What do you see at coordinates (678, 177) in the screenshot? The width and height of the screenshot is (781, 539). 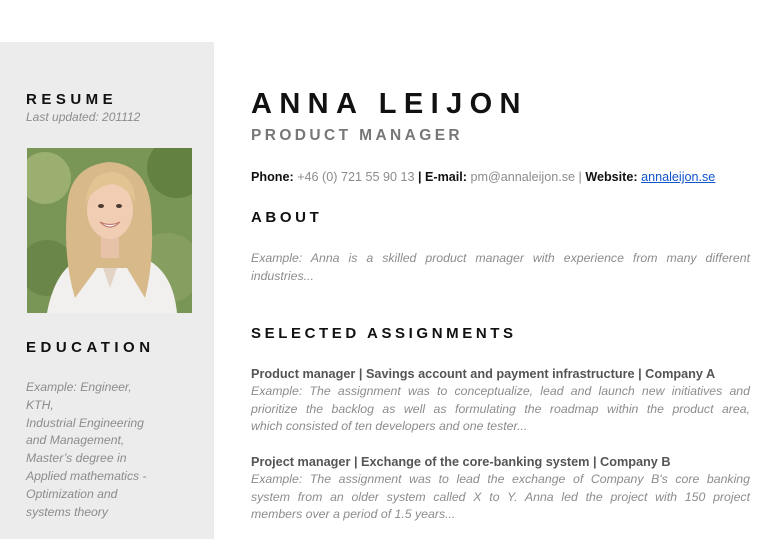 I see `website-link: annaleijon.se` at bounding box center [678, 177].